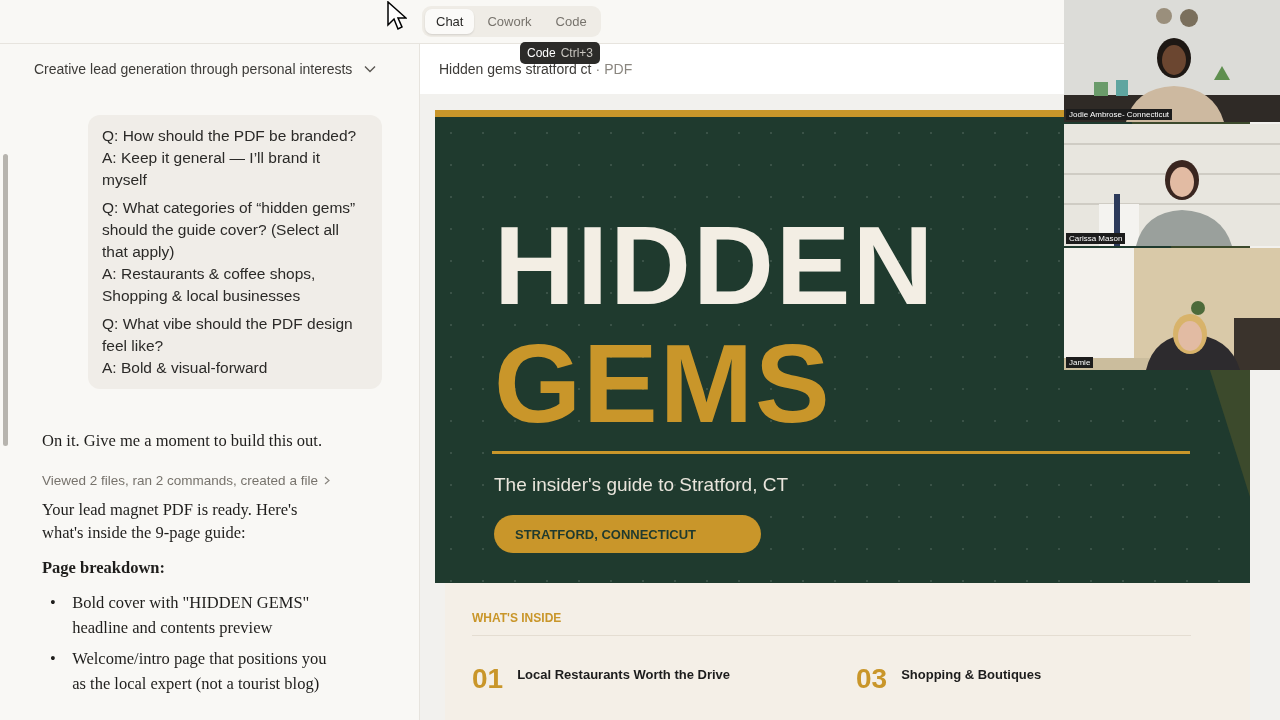 The width and height of the screenshot is (1280, 720). Describe the element at coordinates (624, 674) in the screenshot. I see `item-title: Local Restaurants Worth the Drive` at that location.